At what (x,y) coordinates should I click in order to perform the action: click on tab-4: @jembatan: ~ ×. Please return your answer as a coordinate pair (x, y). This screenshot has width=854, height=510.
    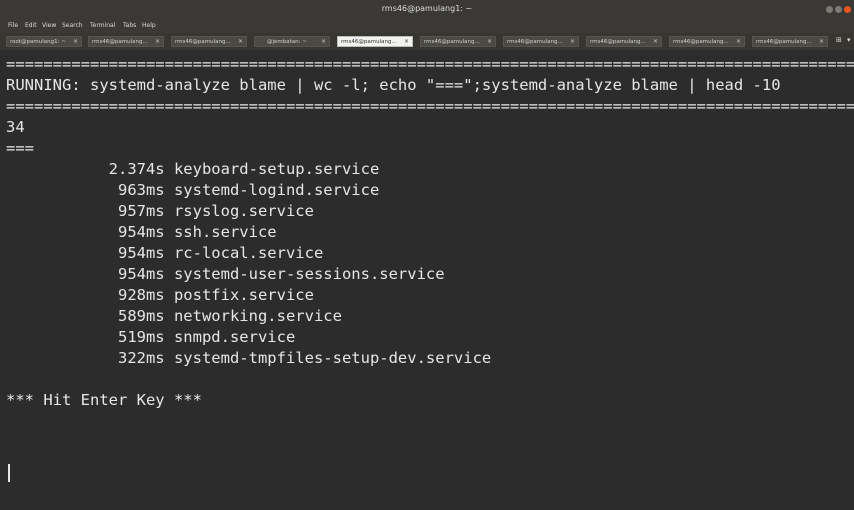
    Looking at the image, I should click on (292, 41).